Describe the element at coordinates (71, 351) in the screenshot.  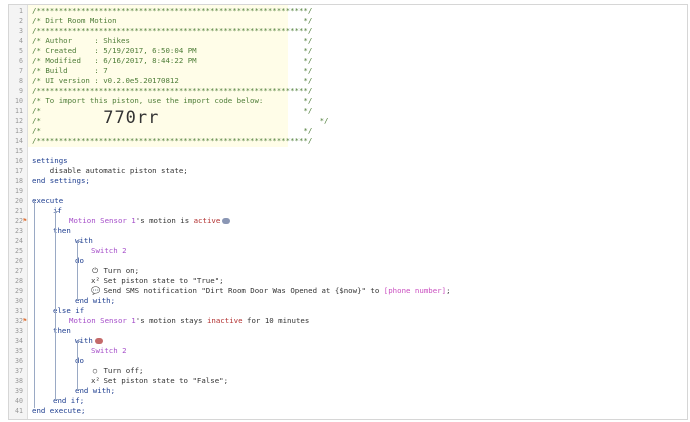
I see `code-line: 35 Switch 2` at that location.